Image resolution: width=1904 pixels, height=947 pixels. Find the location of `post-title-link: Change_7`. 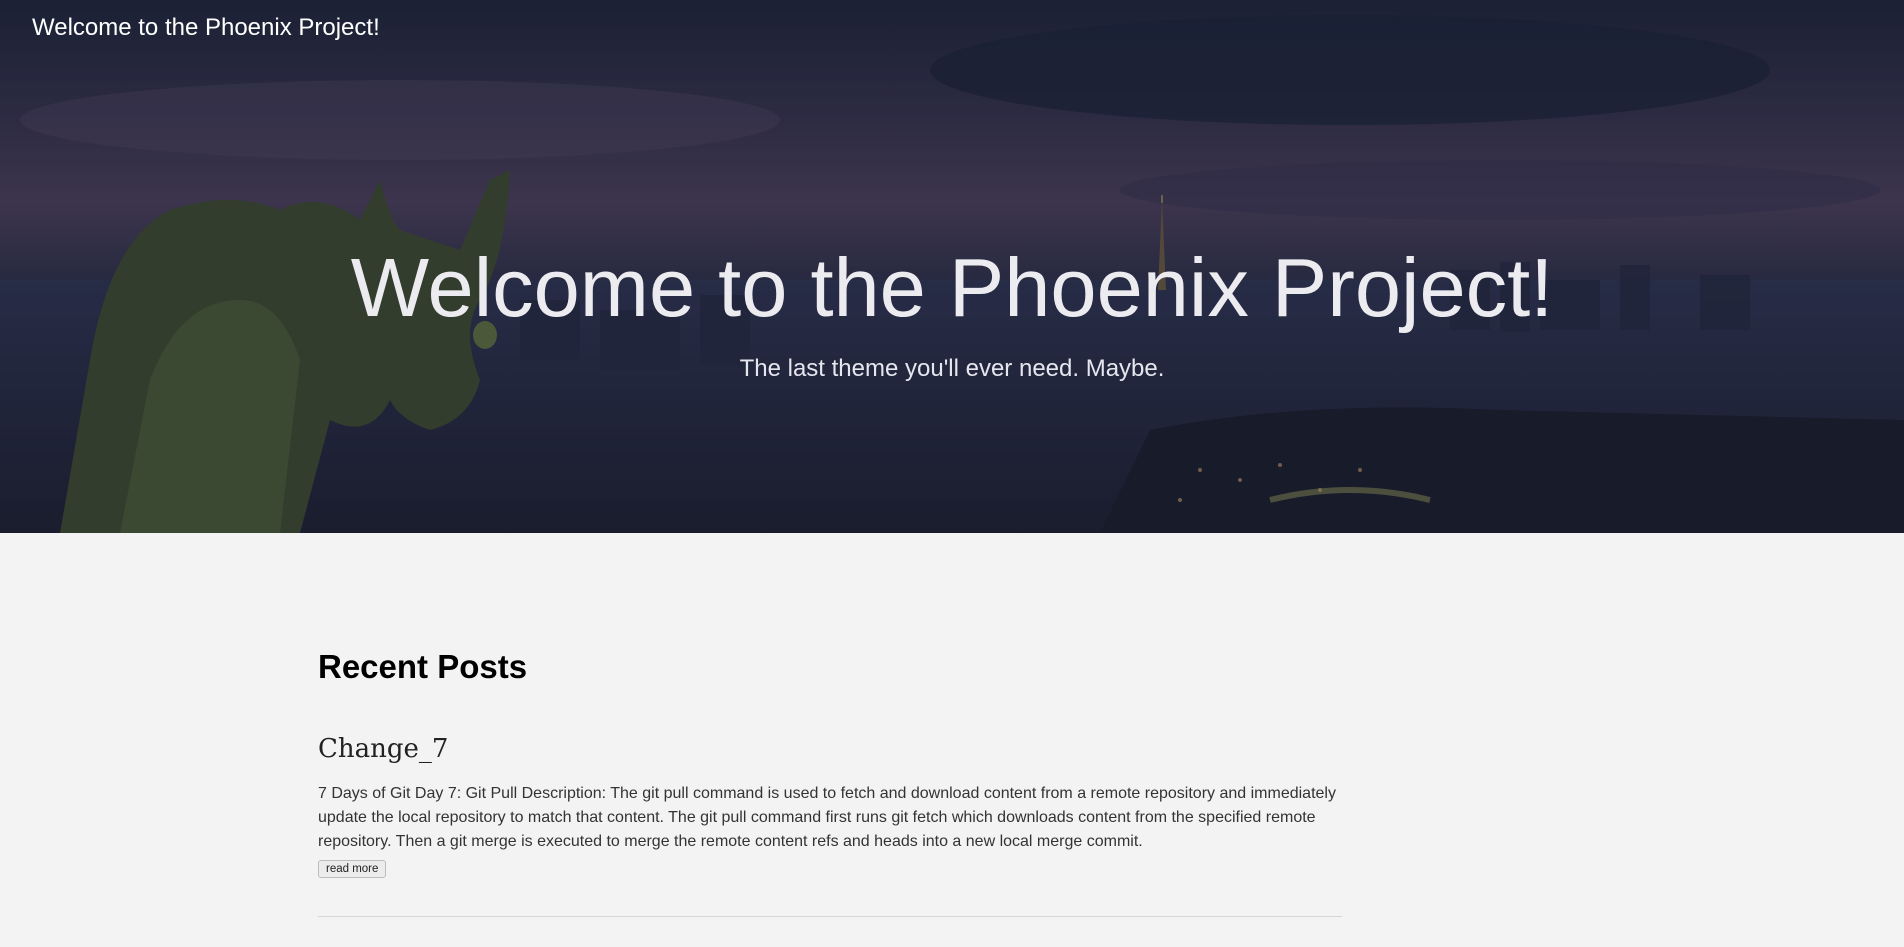

post-title-link: Change_7 is located at coordinates (383, 749).